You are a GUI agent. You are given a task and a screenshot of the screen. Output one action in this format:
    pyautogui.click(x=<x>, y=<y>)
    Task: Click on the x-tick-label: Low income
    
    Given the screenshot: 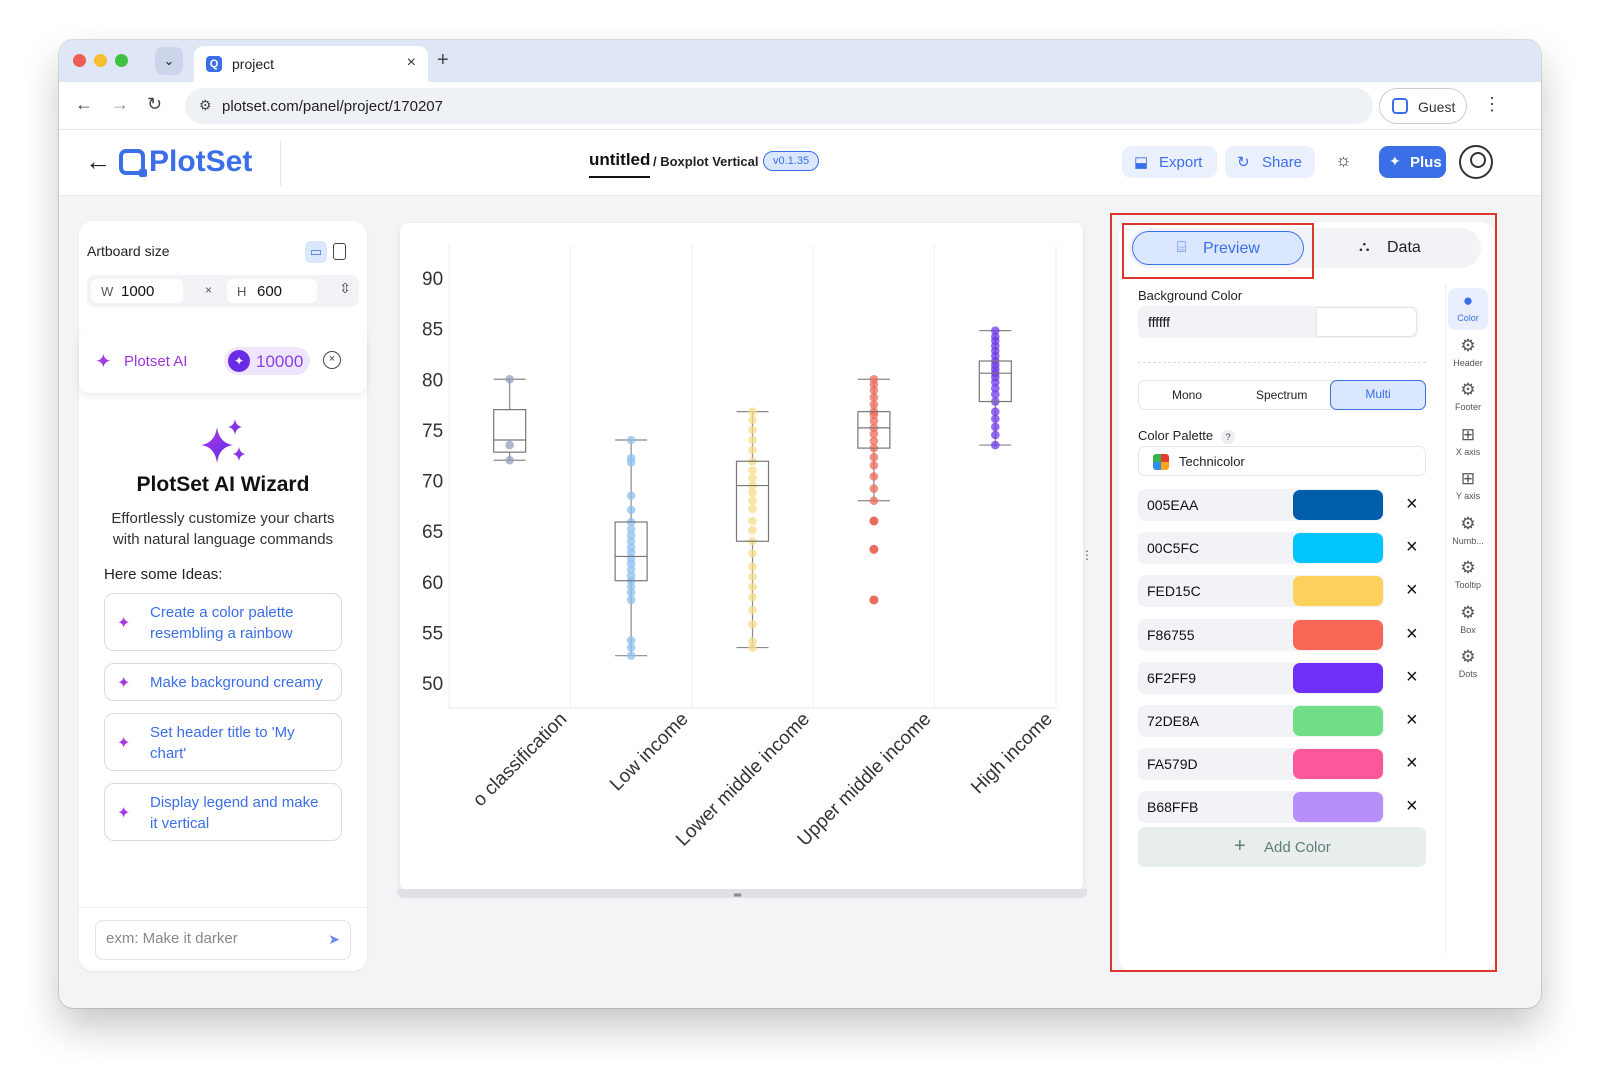 What is the action you would take?
    pyautogui.click(x=649, y=752)
    